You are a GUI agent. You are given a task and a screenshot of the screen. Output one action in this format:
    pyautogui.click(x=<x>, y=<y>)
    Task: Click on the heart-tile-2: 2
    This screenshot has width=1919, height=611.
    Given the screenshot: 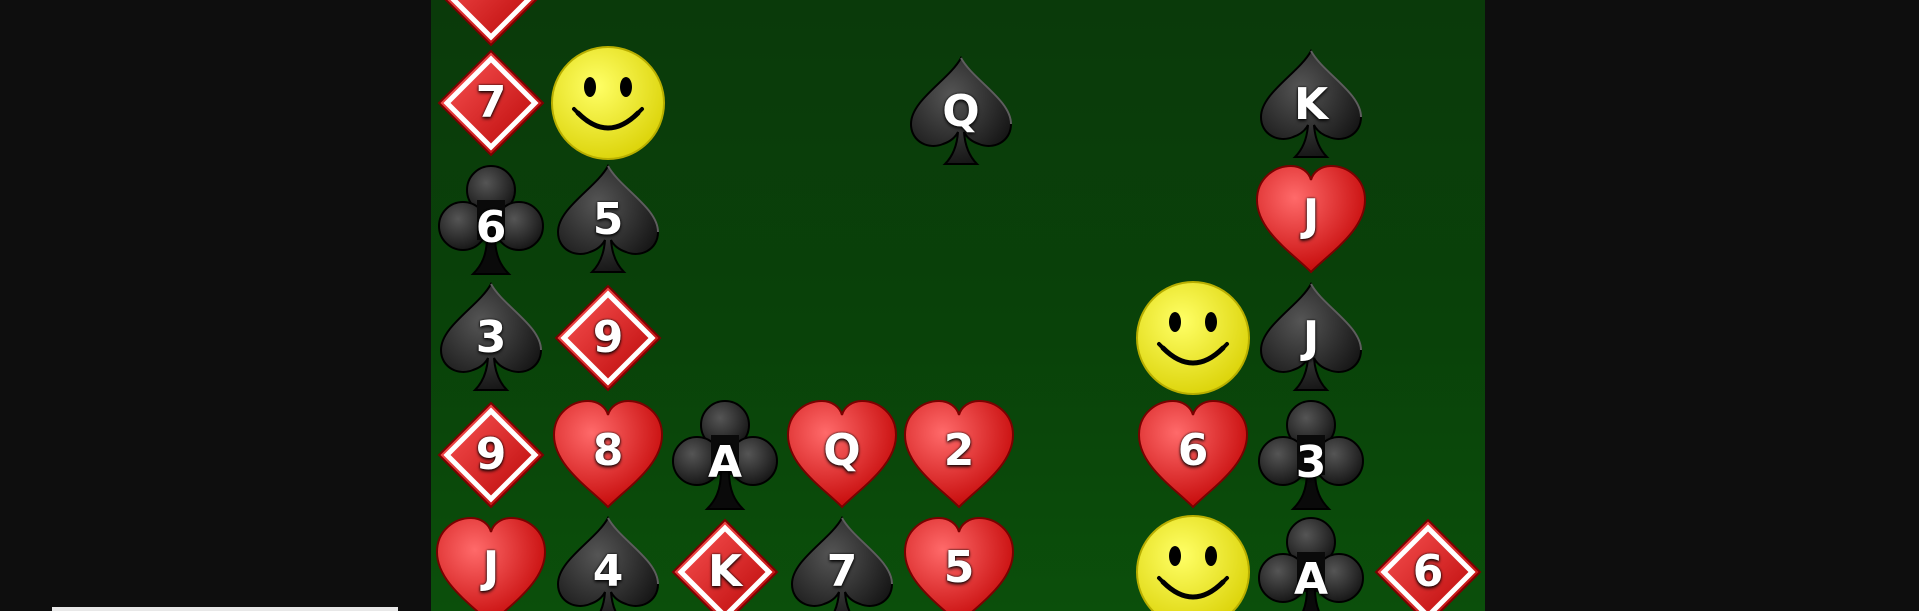 What is the action you would take?
    pyautogui.click(x=959, y=455)
    